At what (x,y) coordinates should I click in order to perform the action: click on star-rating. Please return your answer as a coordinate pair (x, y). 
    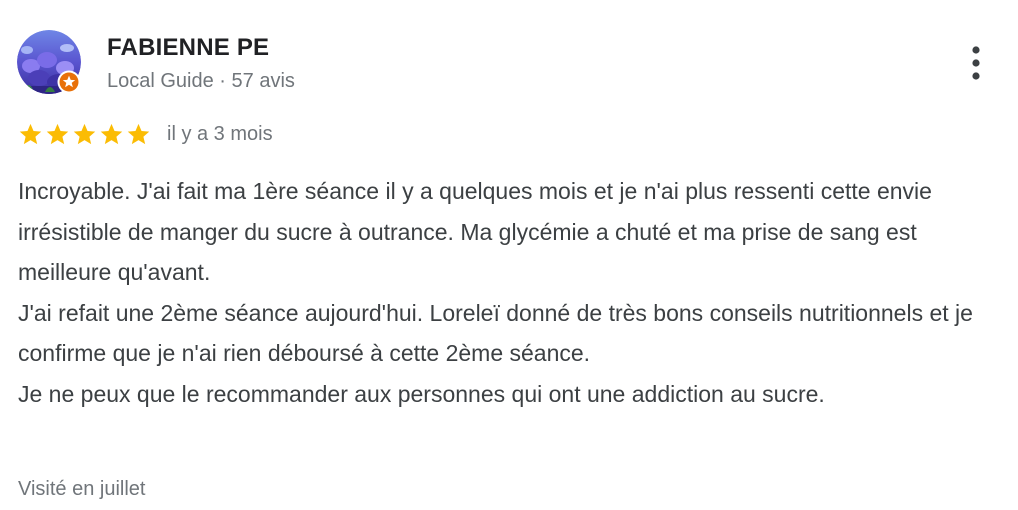
    Looking at the image, I should click on (84, 134).